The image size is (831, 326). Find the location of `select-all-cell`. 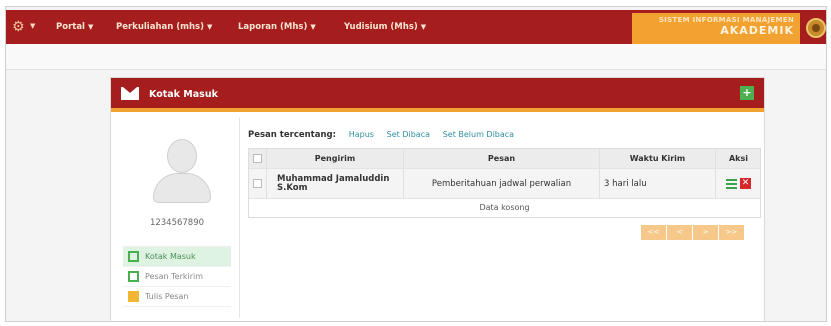

select-all-cell is located at coordinates (258, 158).